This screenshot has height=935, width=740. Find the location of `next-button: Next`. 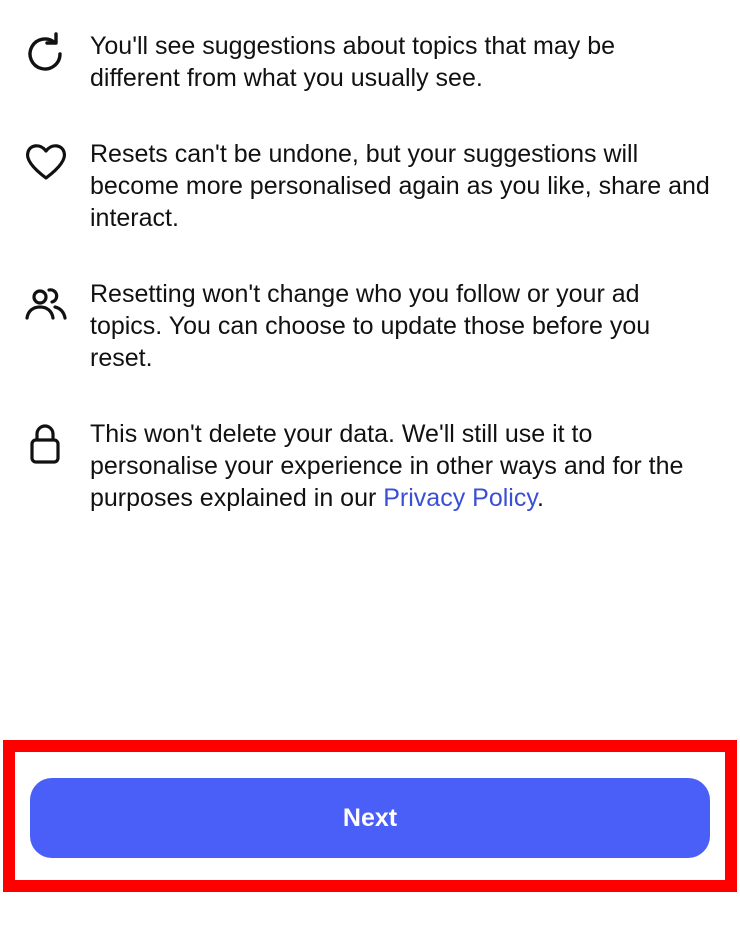

next-button: Next is located at coordinates (370, 818).